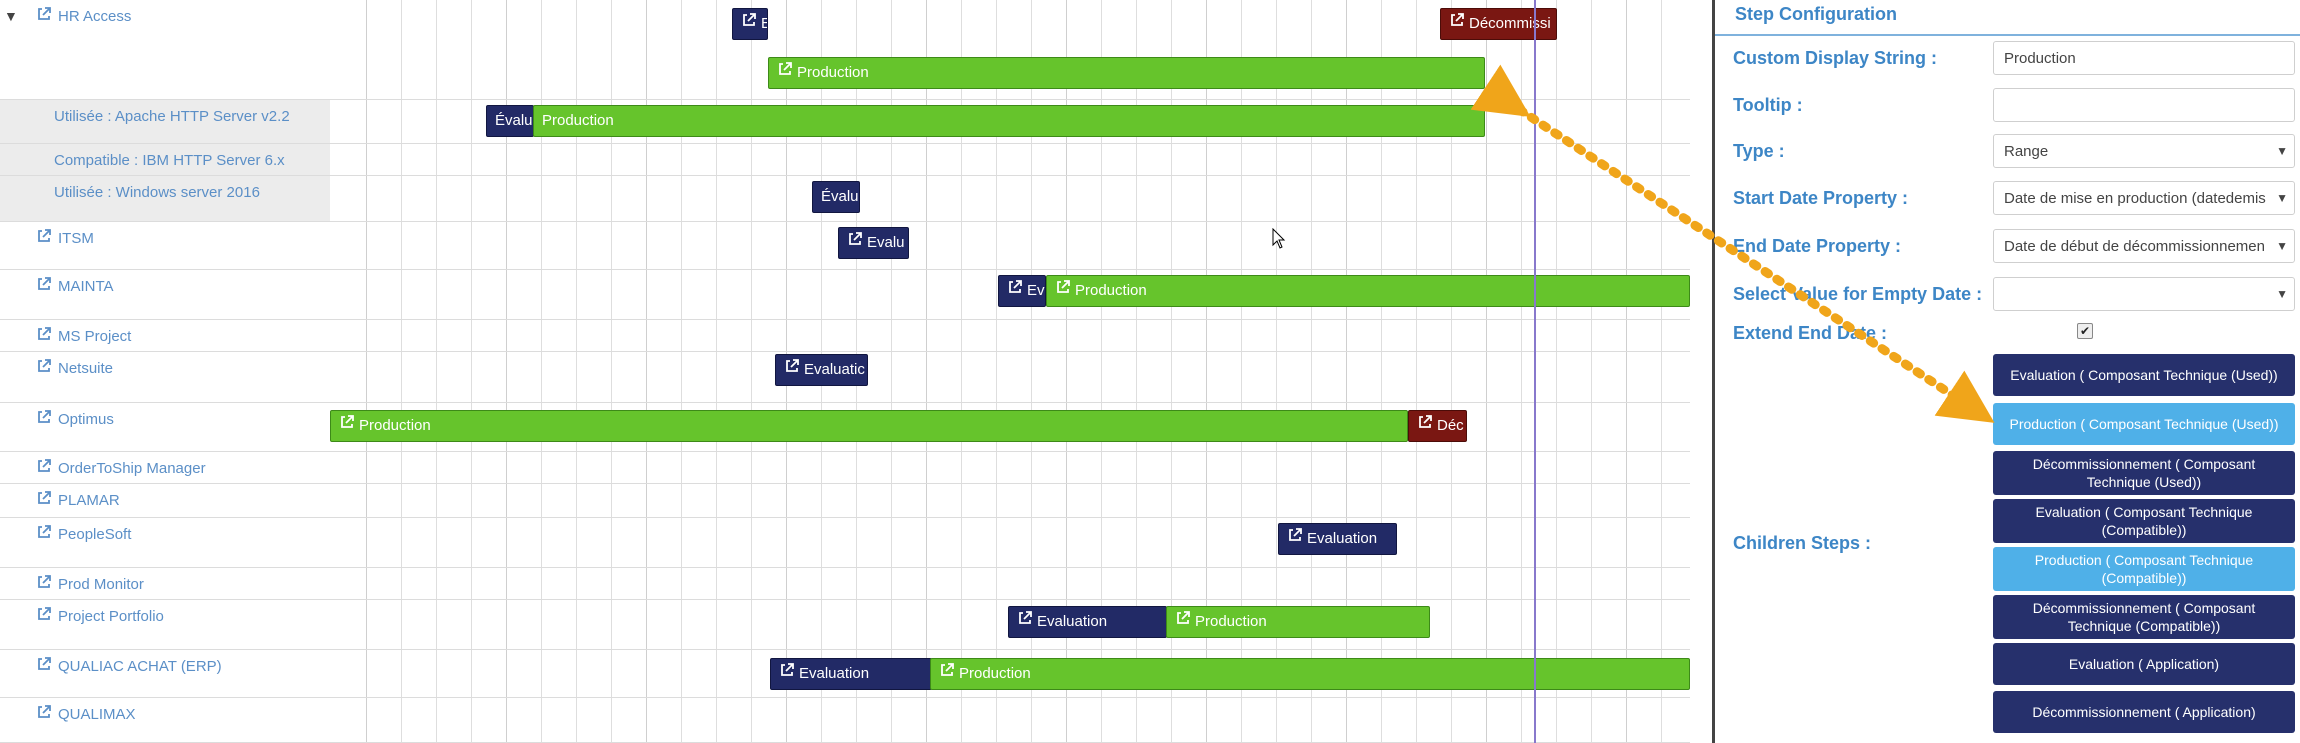  What do you see at coordinates (111, 616) in the screenshot?
I see `application-link: Project Portfolio` at bounding box center [111, 616].